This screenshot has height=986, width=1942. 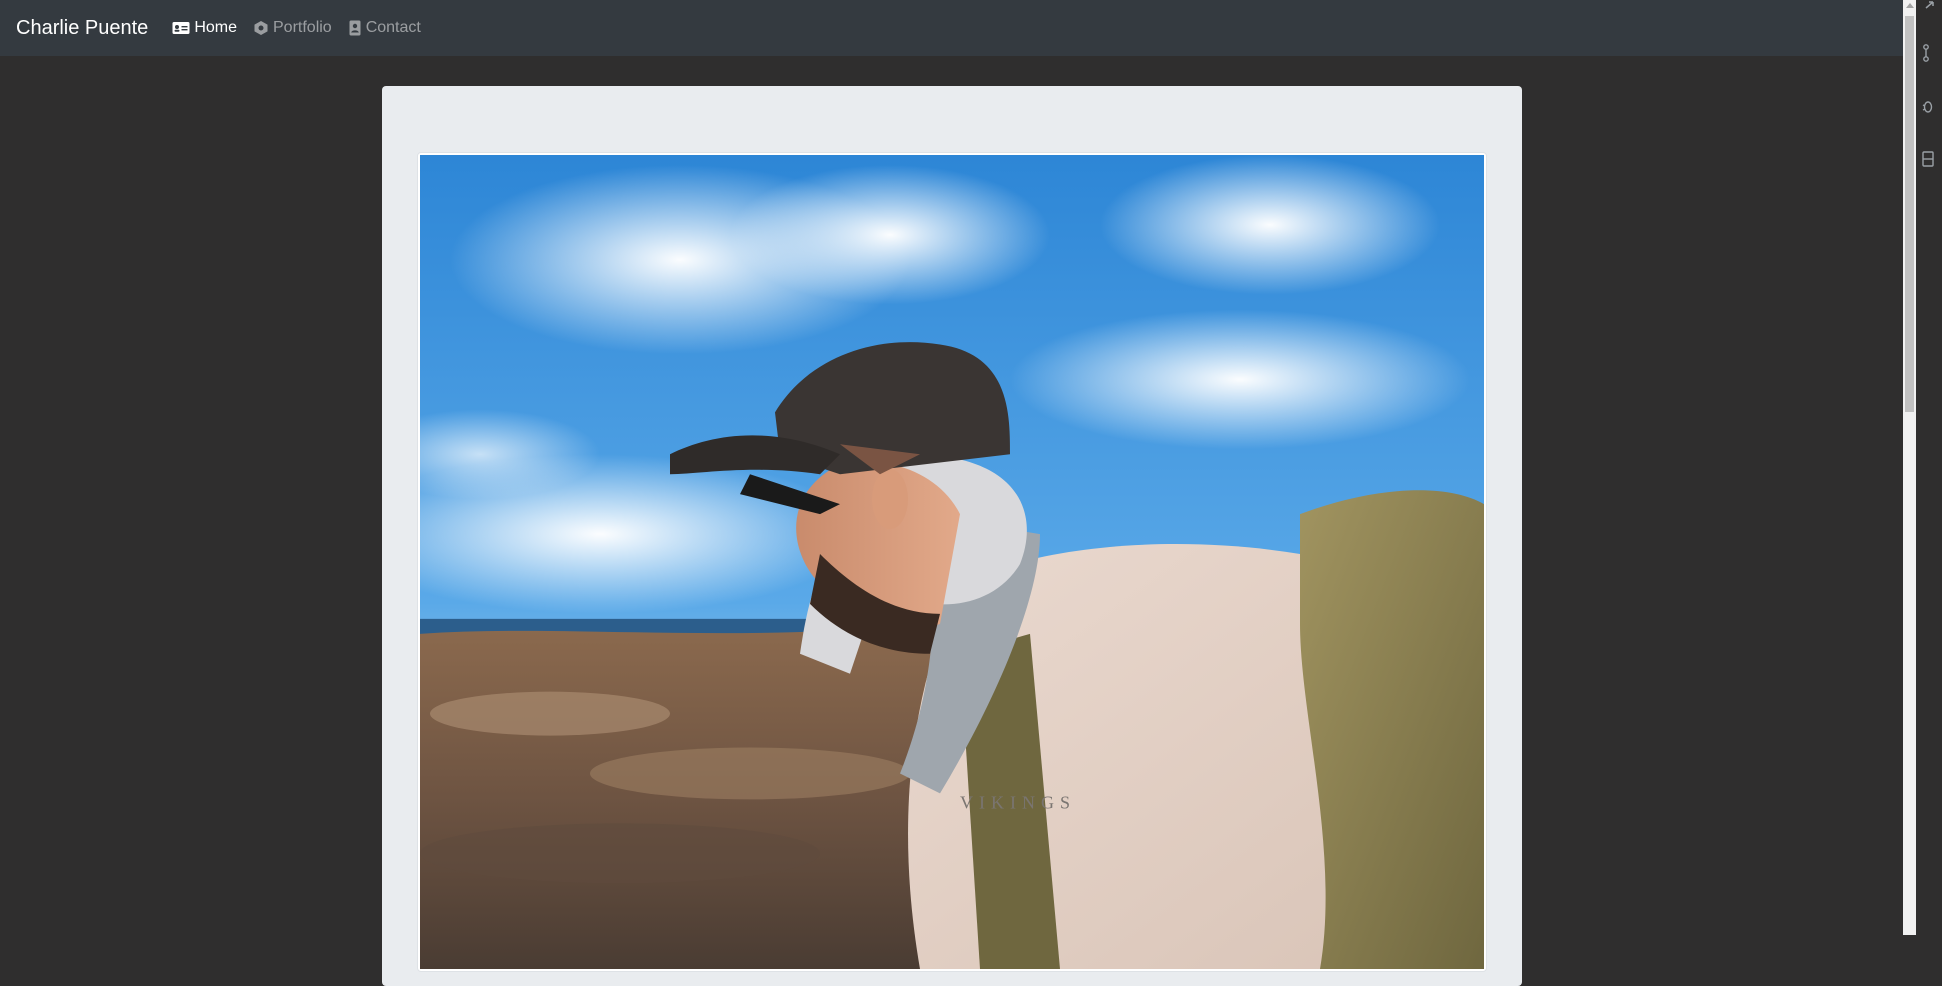 I want to click on nav-home-label: Home, so click(x=215, y=27).